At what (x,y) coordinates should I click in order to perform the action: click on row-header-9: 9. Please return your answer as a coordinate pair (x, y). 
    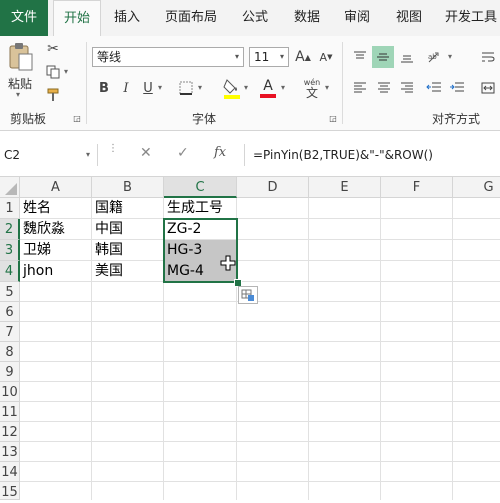
    Looking at the image, I should click on (10, 372).